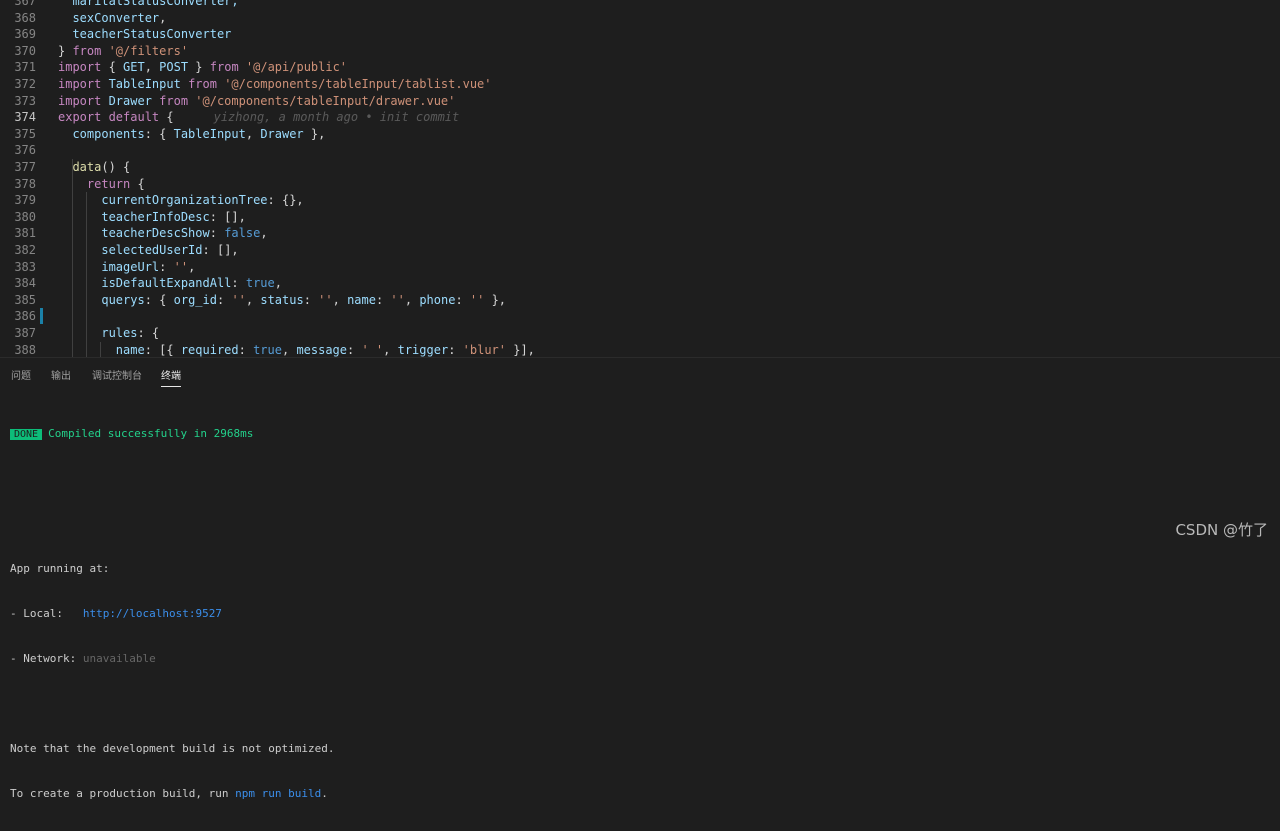  Describe the element at coordinates (191, 283) in the screenshot. I see `code-text: isDefaultExpandAll: true,` at that location.